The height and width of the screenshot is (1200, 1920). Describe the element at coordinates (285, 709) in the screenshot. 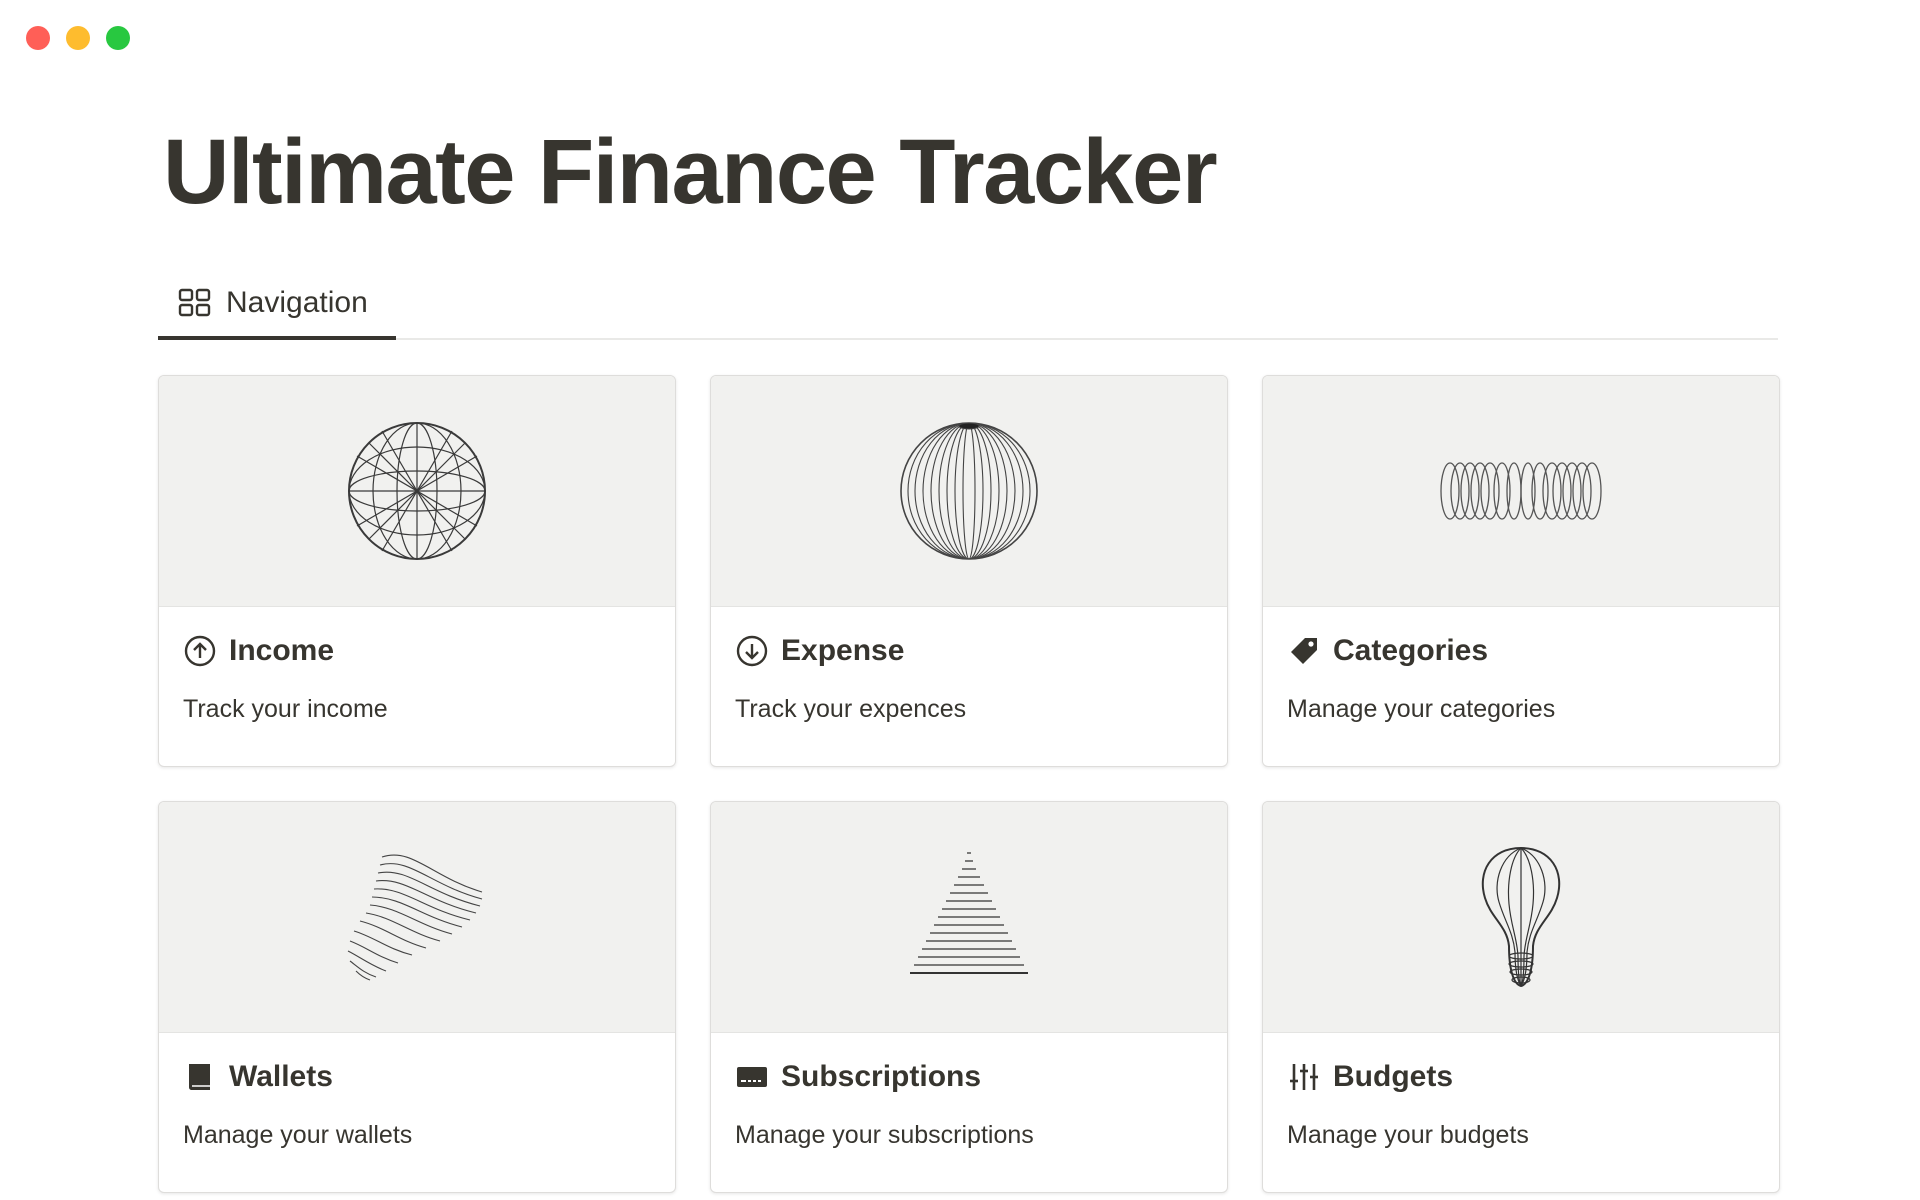

I see `card-description: Track your income` at that location.